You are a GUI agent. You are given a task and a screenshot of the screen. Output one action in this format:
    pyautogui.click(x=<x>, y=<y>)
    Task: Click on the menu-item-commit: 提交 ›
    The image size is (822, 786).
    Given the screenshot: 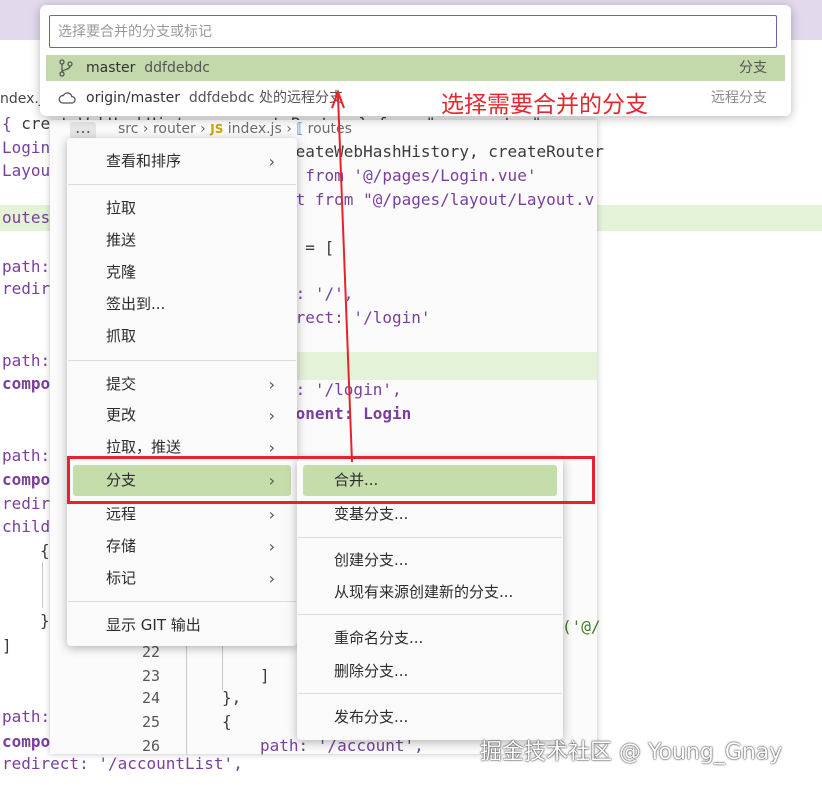 What is the action you would take?
    pyautogui.click(x=182, y=384)
    